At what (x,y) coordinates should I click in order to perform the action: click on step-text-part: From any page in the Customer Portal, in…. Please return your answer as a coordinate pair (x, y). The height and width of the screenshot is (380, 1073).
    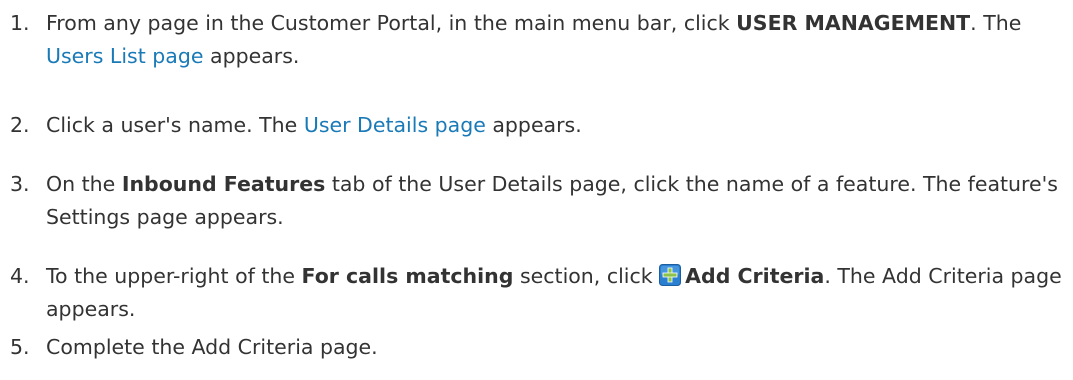
    Looking at the image, I should click on (391, 23).